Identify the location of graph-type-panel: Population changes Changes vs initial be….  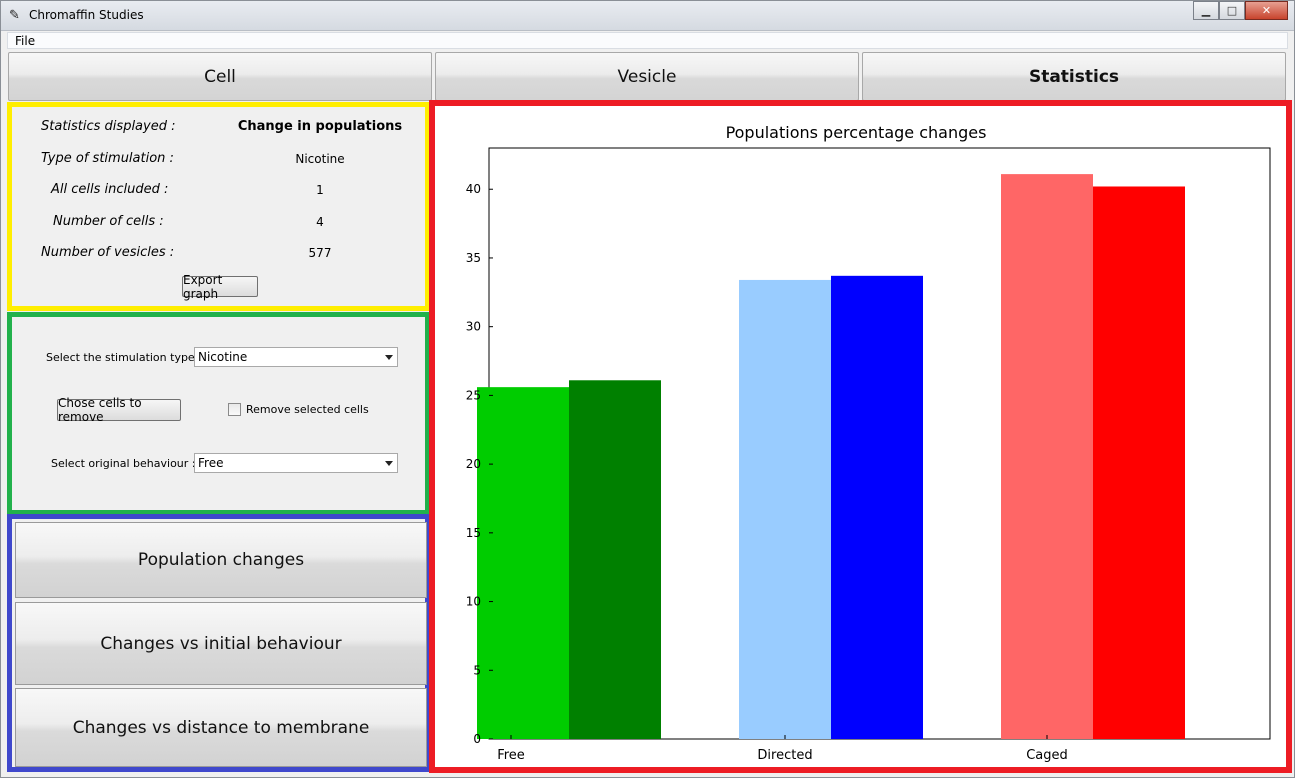
(218, 643).